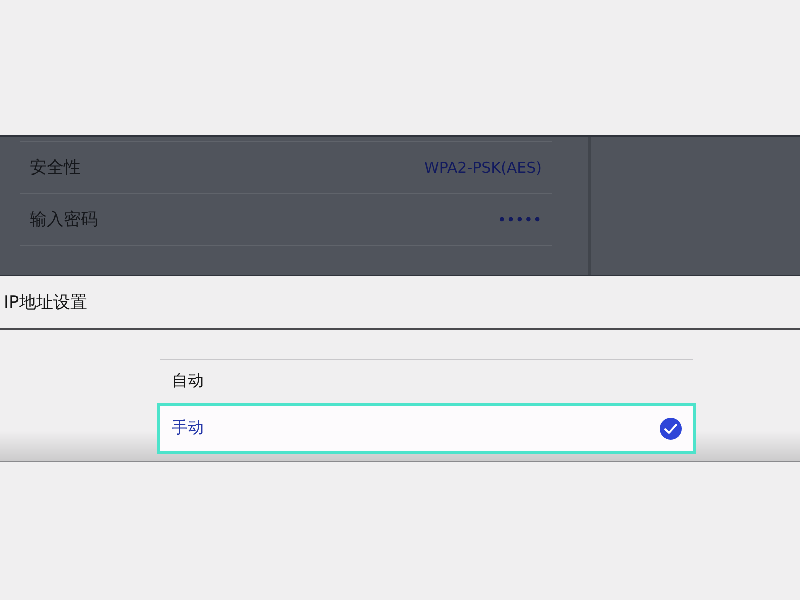 The height and width of the screenshot is (600, 800). Describe the element at coordinates (46, 303) in the screenshot. I see `dialog-title: IP地址设置` at that location.